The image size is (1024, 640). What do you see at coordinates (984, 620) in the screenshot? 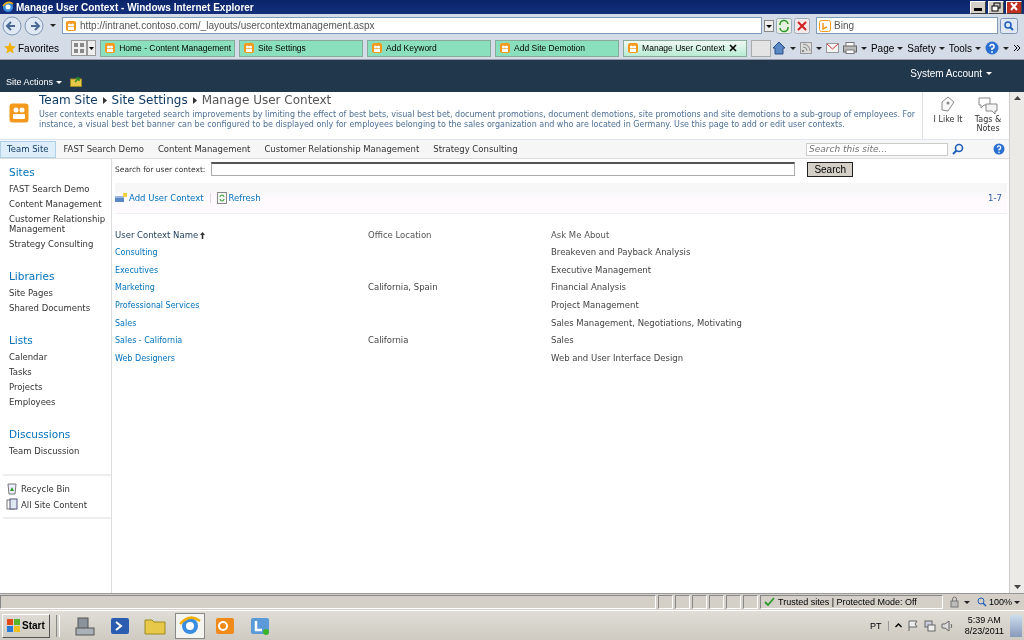
I see `clock-time: 5:39 AM` at bounding box center [984, 620].